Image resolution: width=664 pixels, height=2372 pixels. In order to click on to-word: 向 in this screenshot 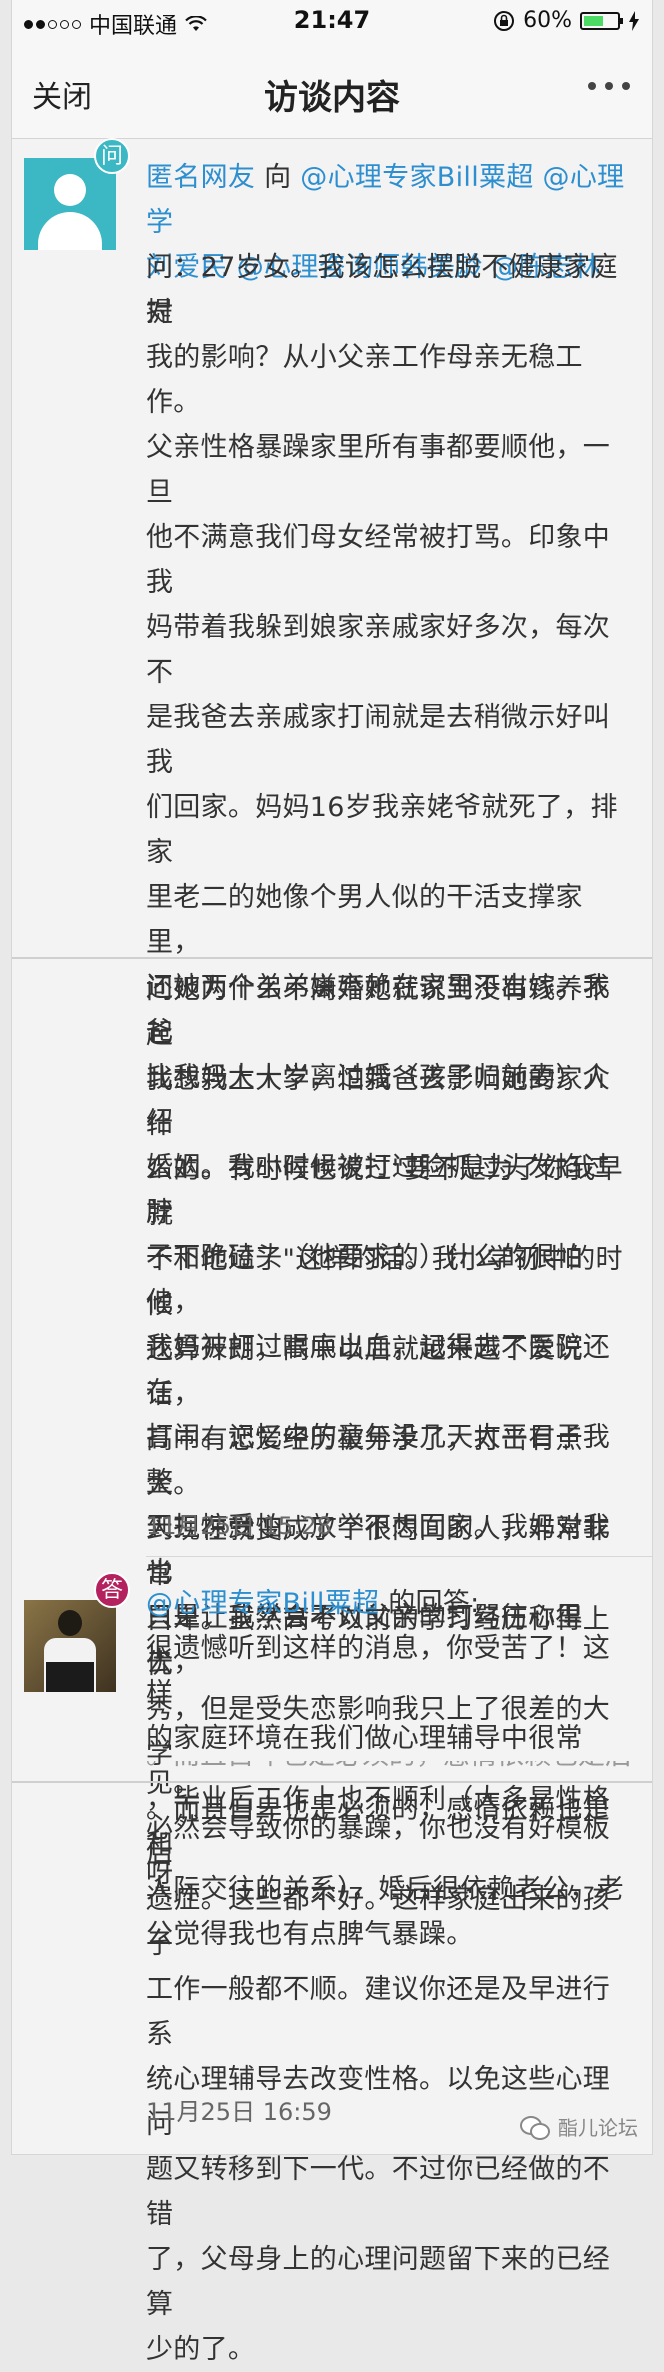, I will do `click(278, 177)`.